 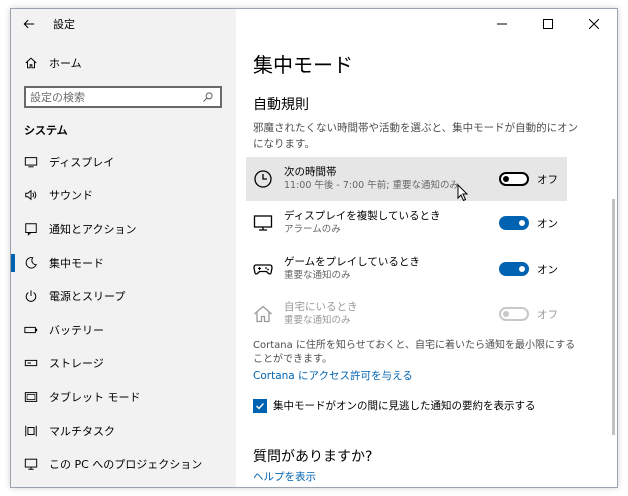 I want to click on title-bar: 設定, so click(x=123, y=24).